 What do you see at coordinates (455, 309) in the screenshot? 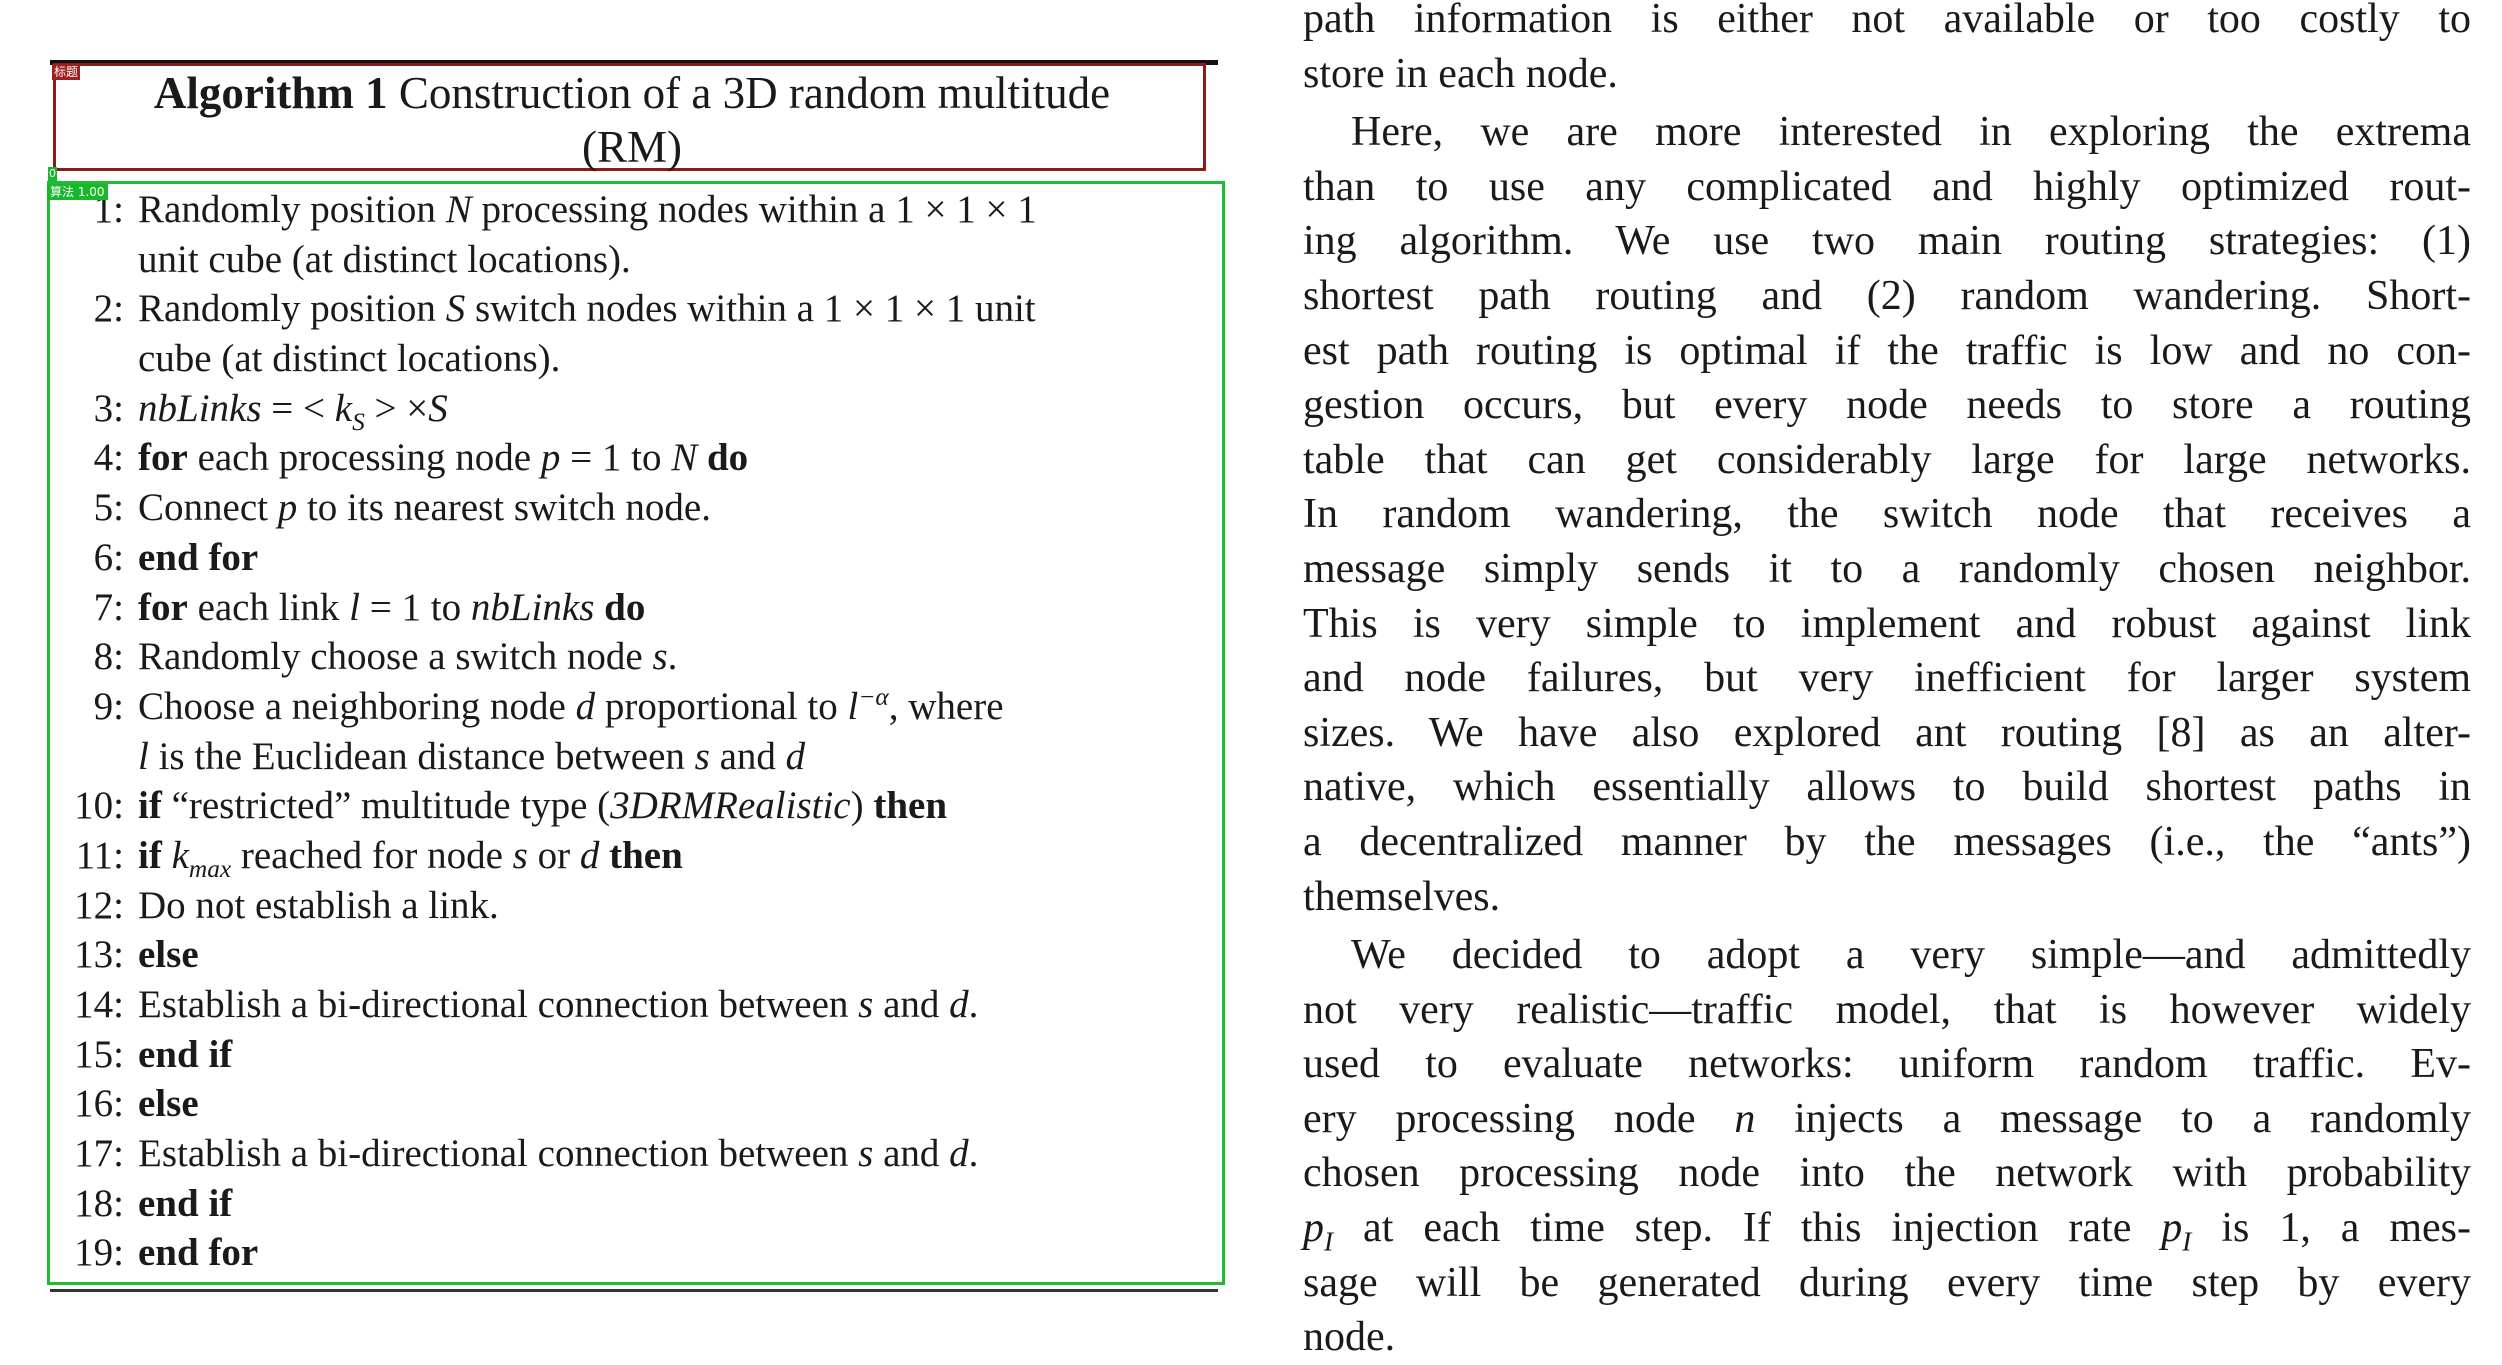
I see `math-symbol: S` at bounding box center [455, 309].